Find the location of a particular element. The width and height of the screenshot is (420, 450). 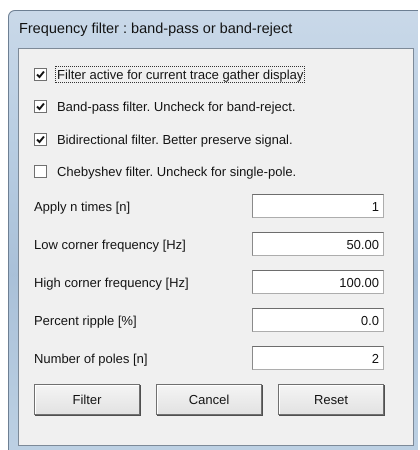

field-label: Apply n times [n] is located at coordinates (83, 206).